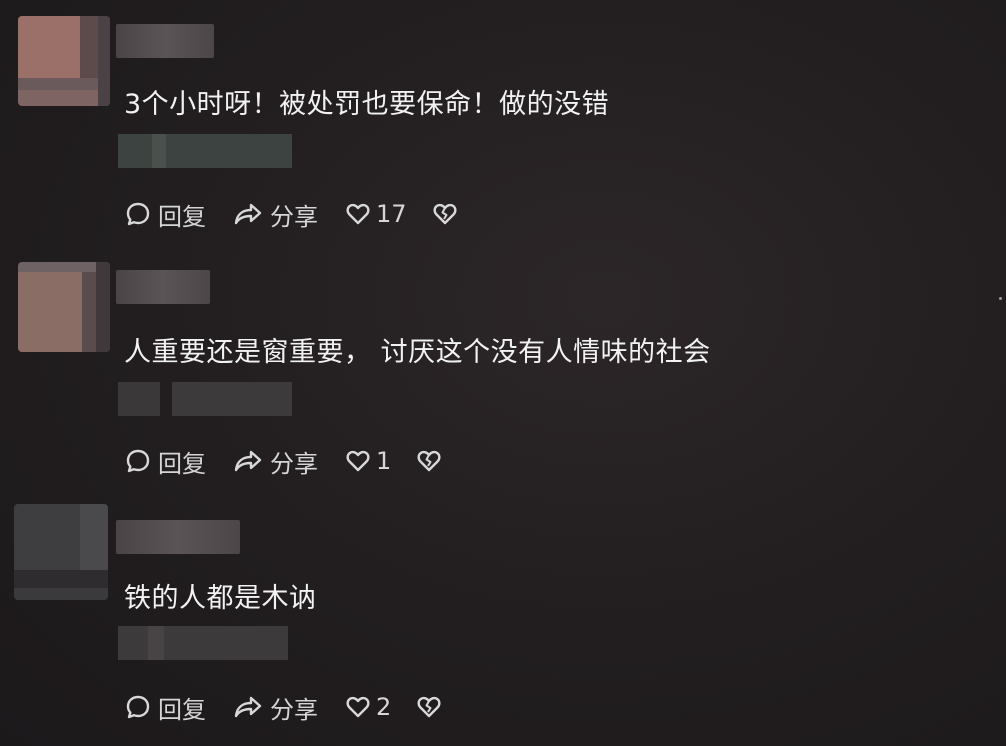 The height and width of the screenshot is (746, 1006). What do you see at coordinates (391, 214) in the screenshot?
I see `like-count: 17` at bounding box center [391, 214].